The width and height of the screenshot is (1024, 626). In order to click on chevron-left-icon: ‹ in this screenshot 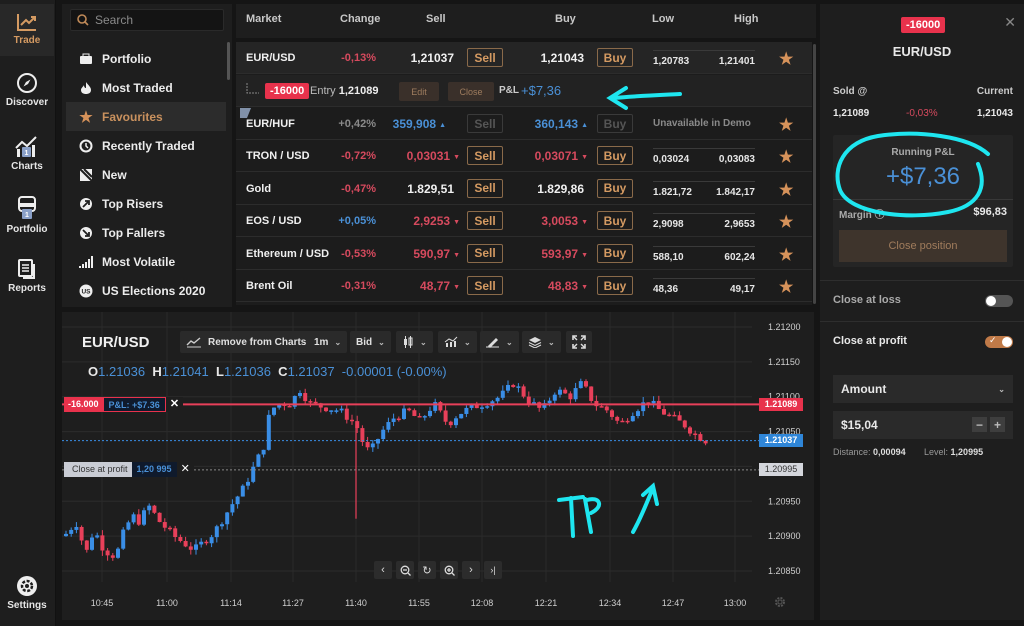, I will do `click(383, 570)`.